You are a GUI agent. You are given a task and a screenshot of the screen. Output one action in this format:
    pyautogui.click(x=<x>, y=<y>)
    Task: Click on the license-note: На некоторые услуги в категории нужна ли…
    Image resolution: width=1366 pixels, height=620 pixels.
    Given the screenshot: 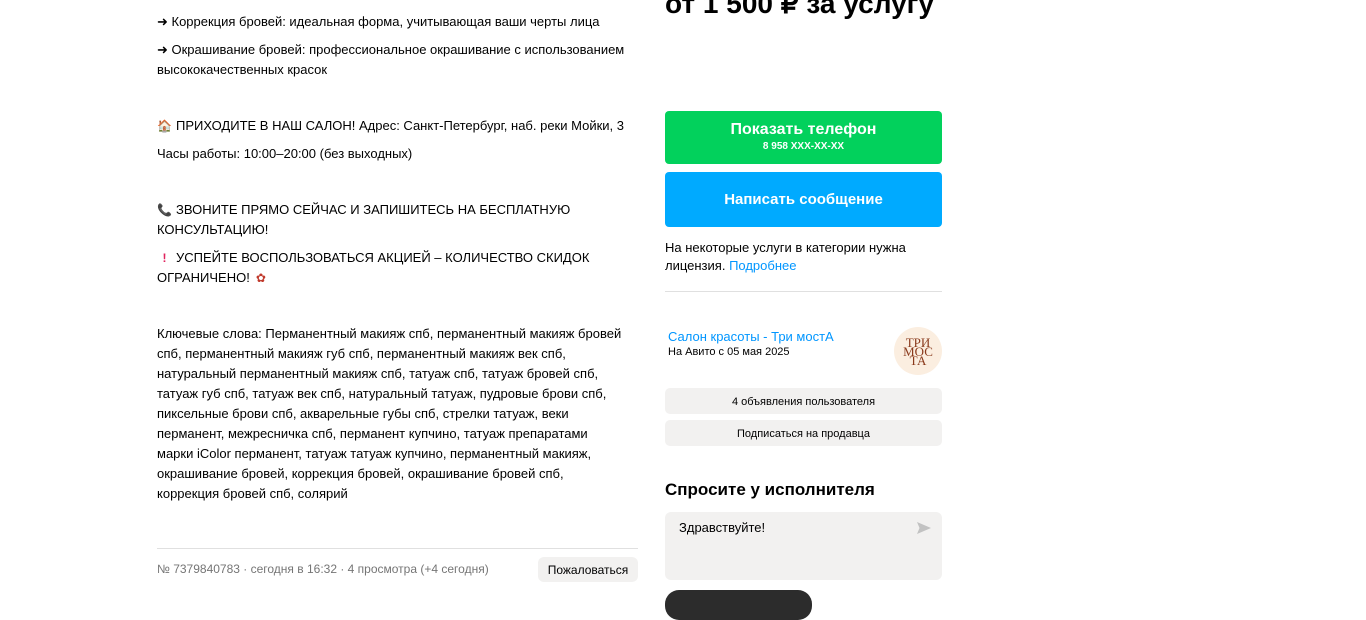 What is the action you would take?
    pyautogui.click(x=785, y=256)
    